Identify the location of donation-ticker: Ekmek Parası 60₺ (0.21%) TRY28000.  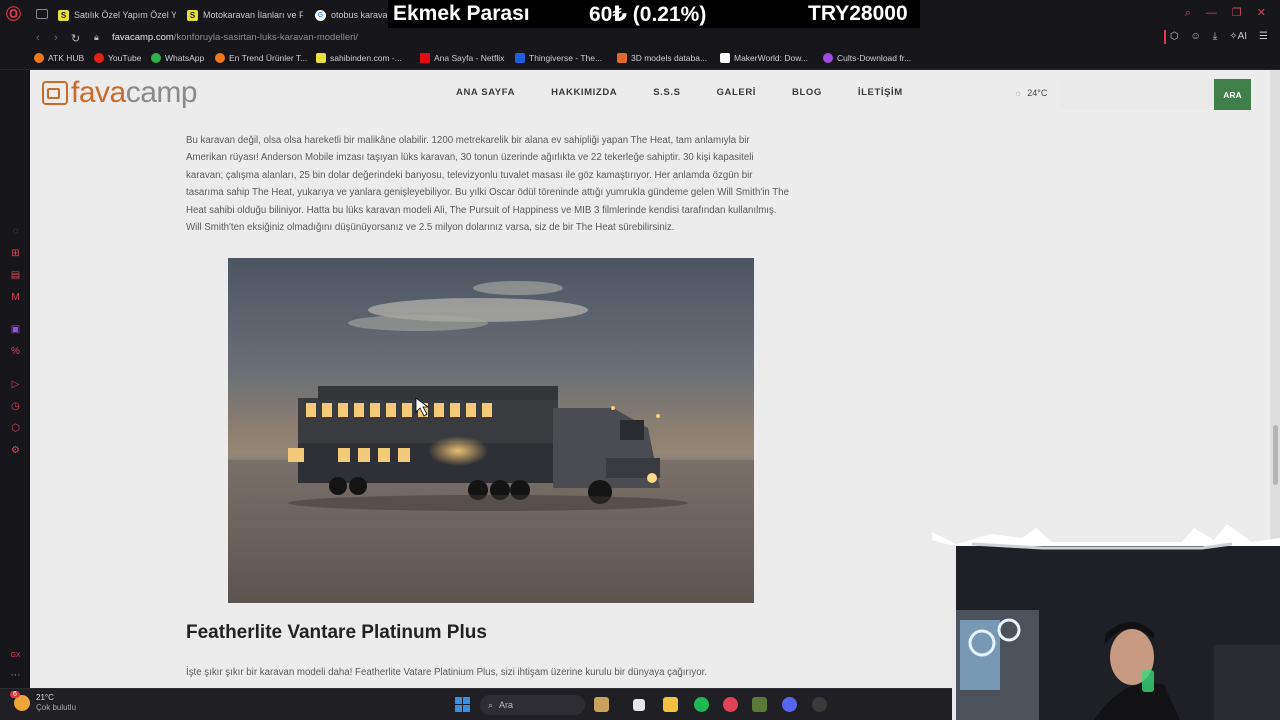
(654, 14).